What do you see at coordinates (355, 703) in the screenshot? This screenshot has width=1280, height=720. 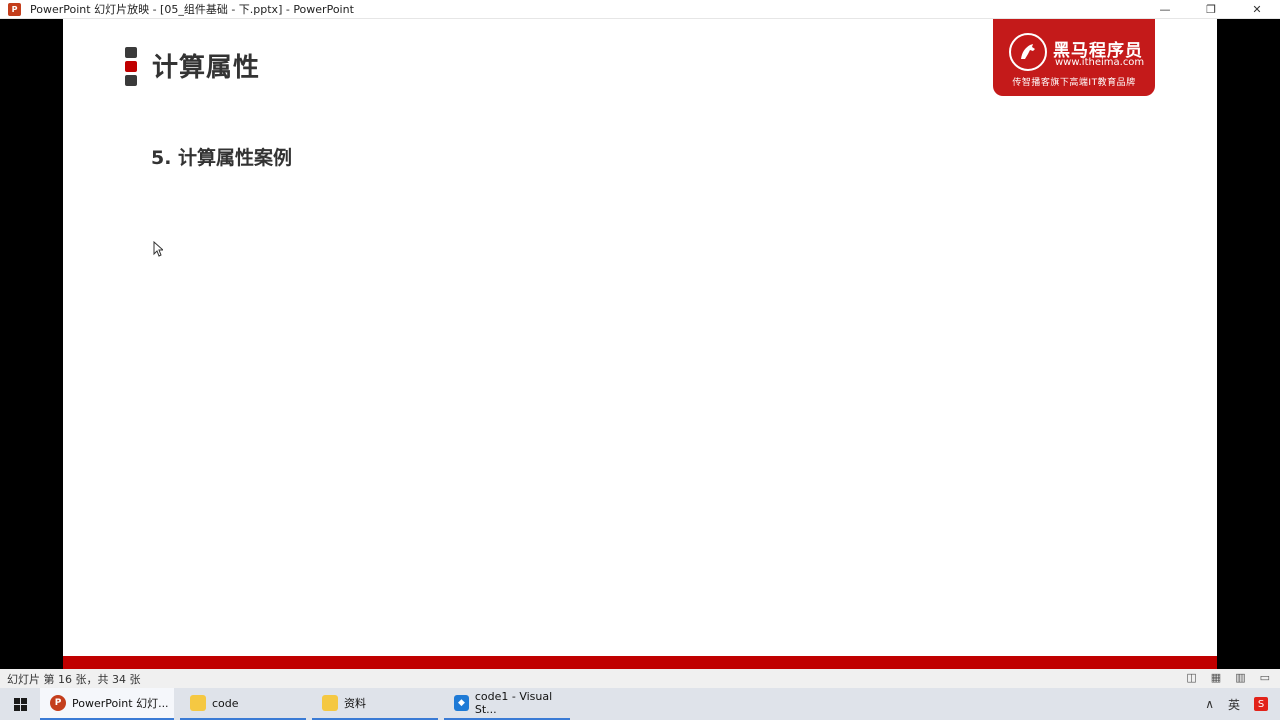 I see `taskbar-item-label: 资料` at bounding box center [355, 703].